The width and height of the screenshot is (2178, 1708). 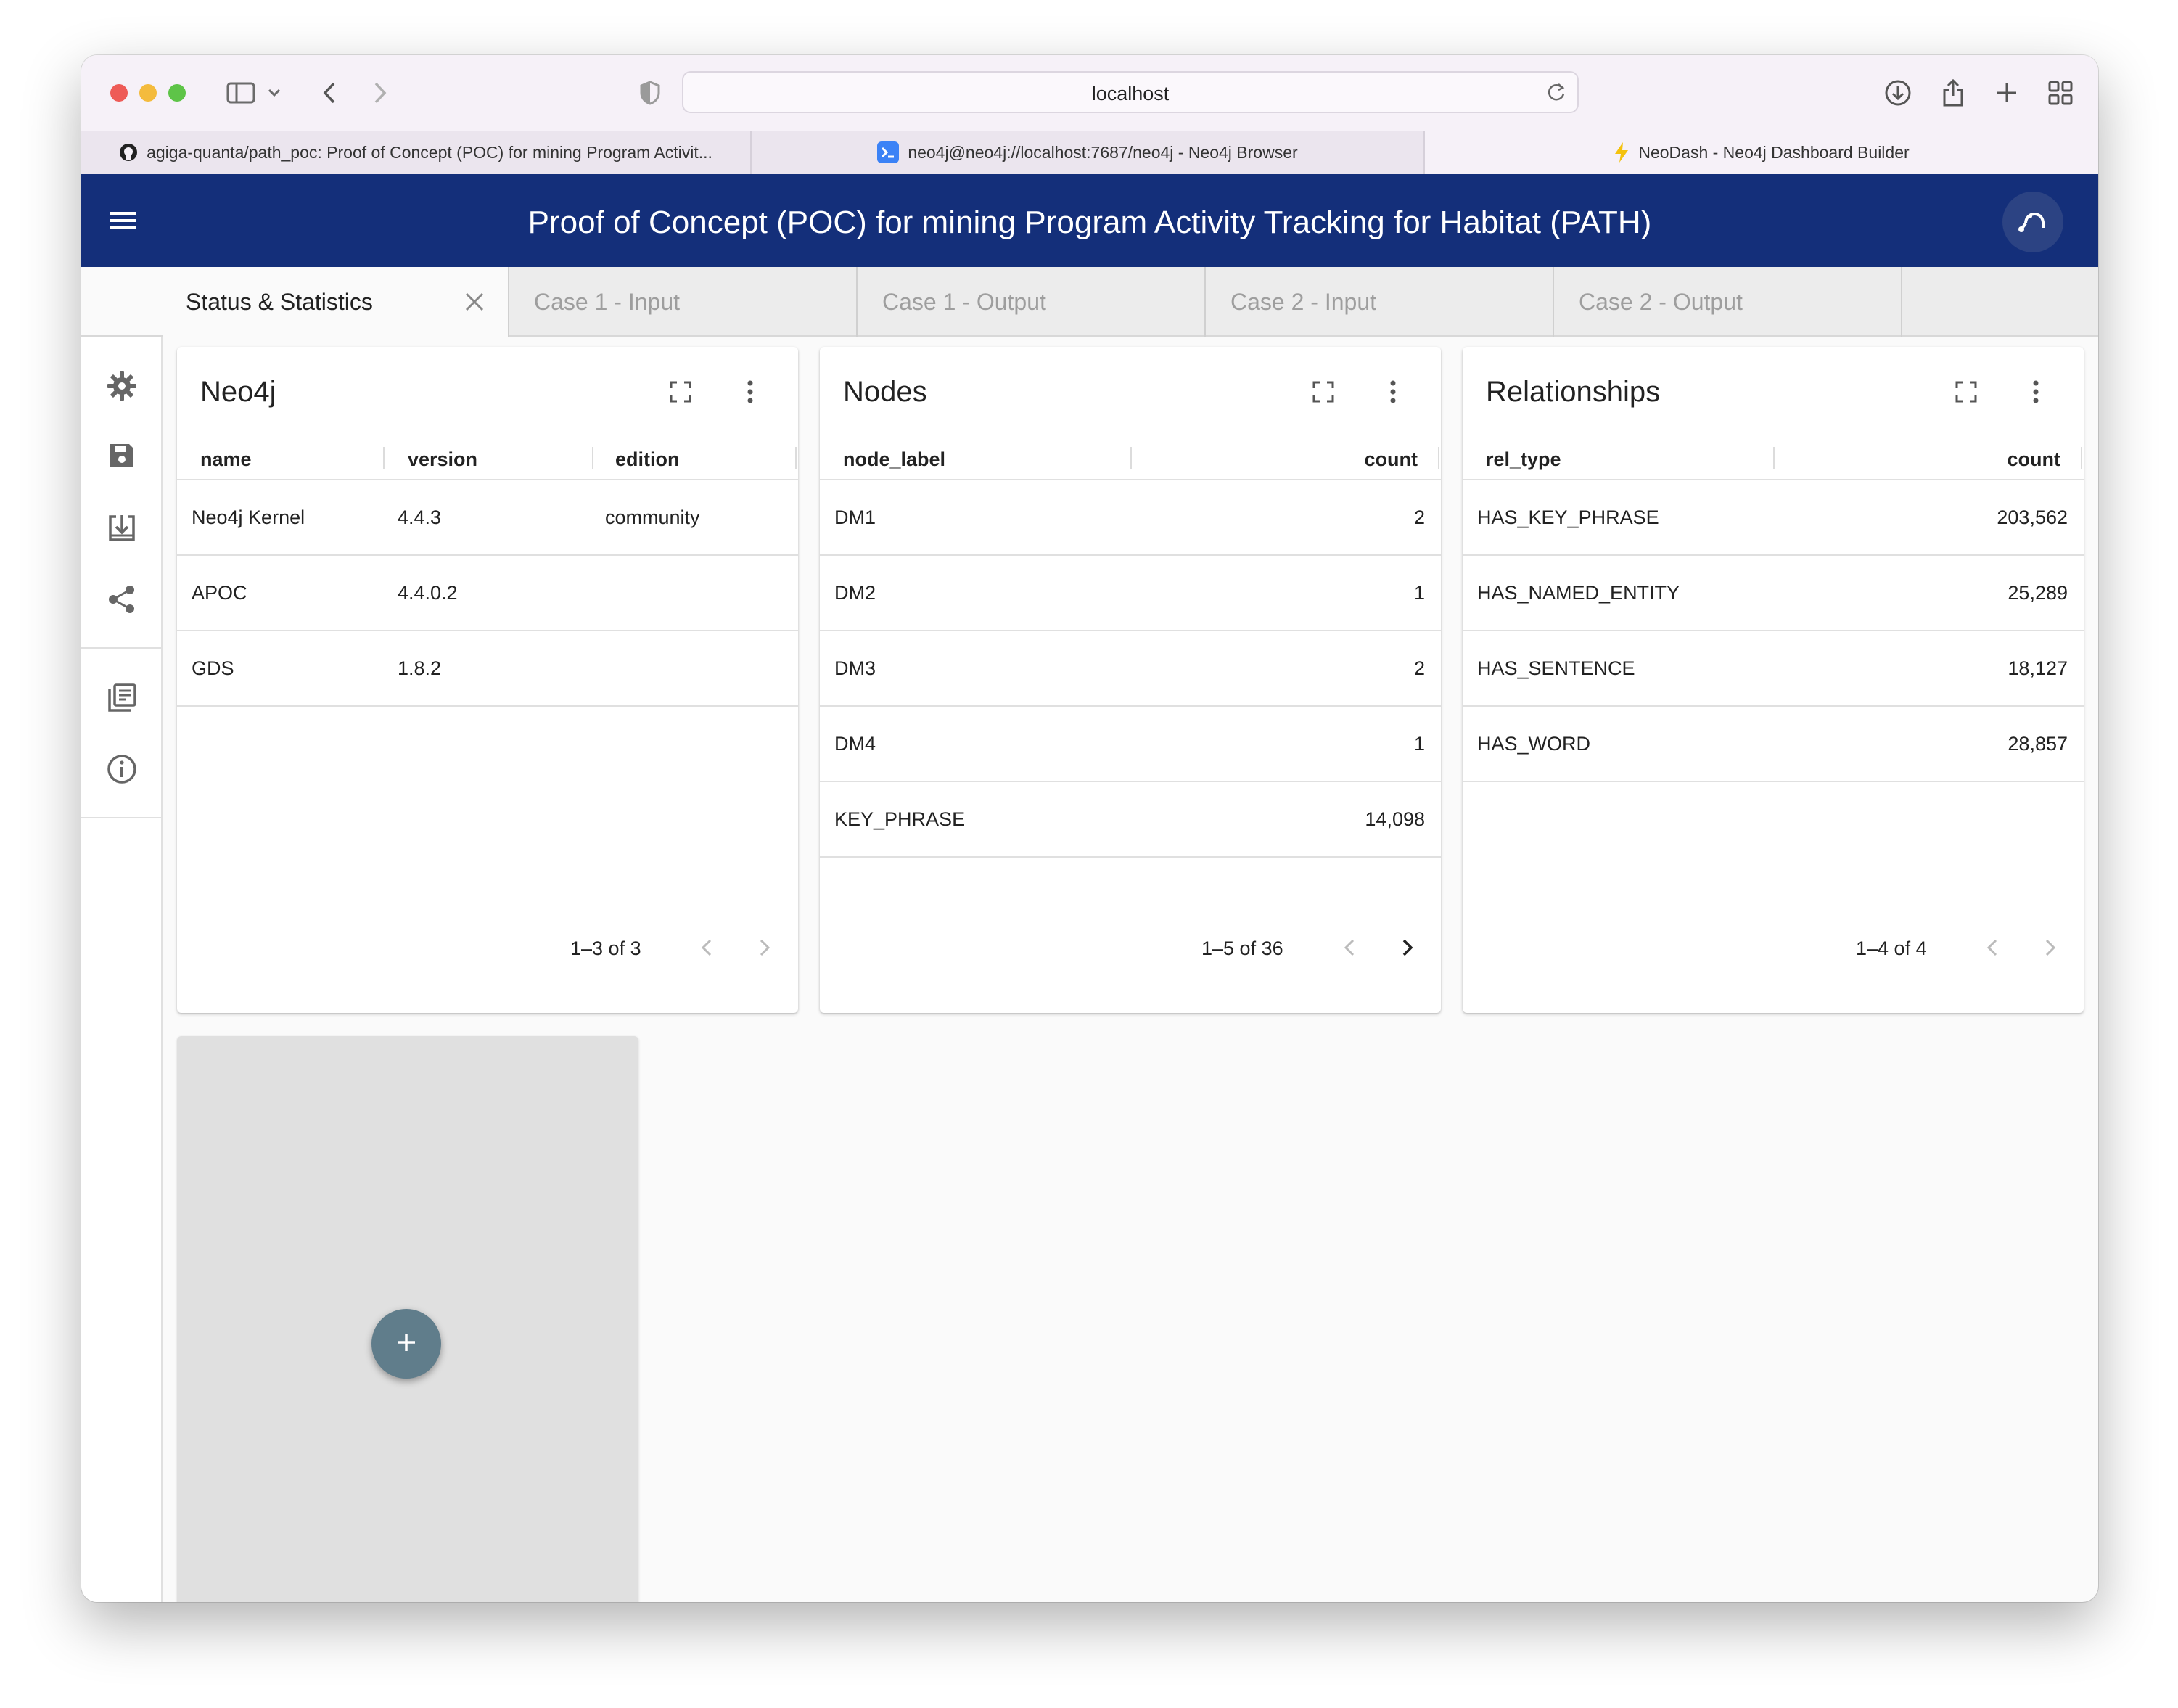 What do you see at coordinates (226, 459) in the screenshot?
I see `column-header: name` at bounding box center [226, 459].